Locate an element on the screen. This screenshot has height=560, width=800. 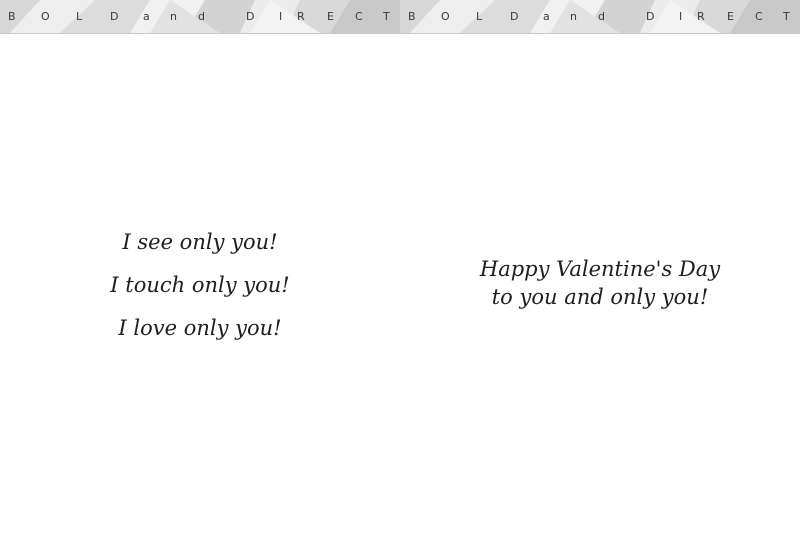
verse-line: I love only you! is located at coordinates (200, 328).